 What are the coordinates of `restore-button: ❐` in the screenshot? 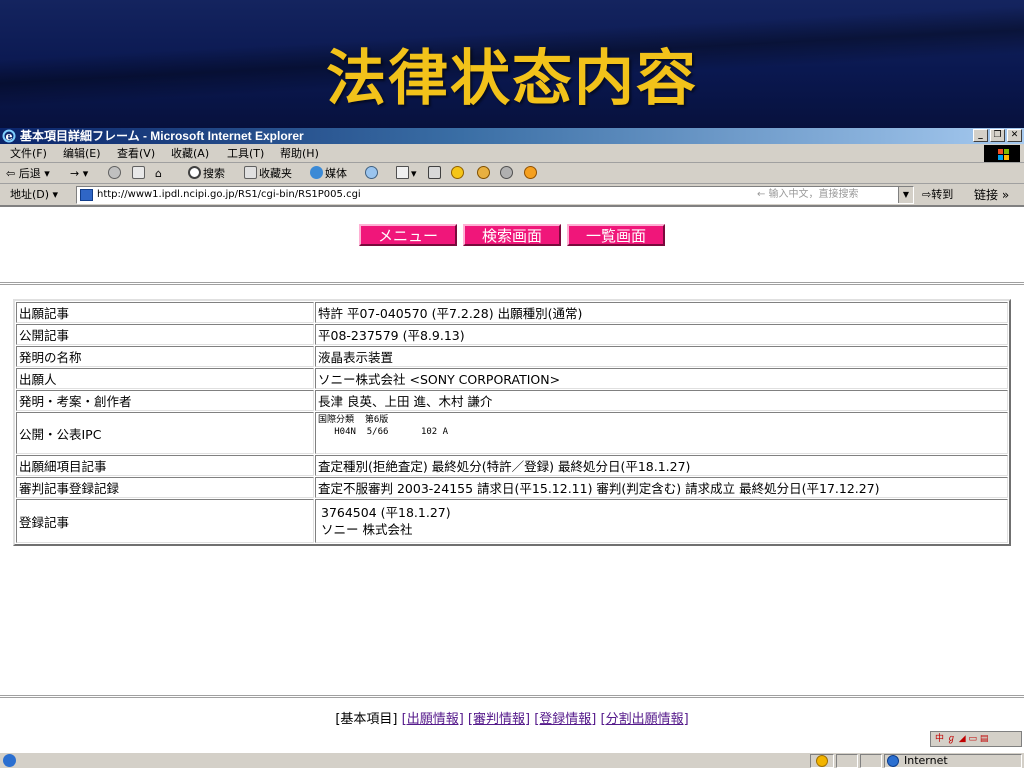 It's located at (997, 135).